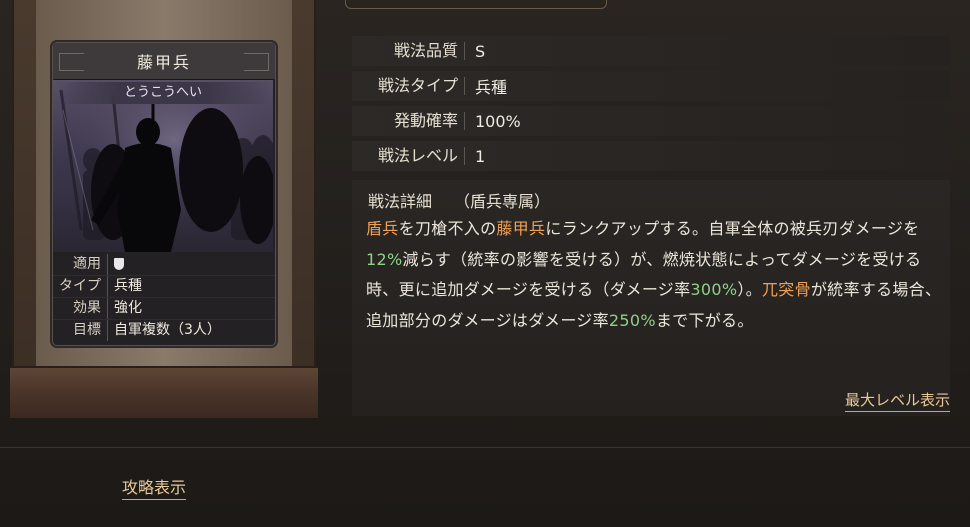 The width and height of the screenshot is (970, 527). What do you see at coordinates (164, 265) in the screenshot?
I see `card-row-apply: 適用` at bounding box center [164, 265].